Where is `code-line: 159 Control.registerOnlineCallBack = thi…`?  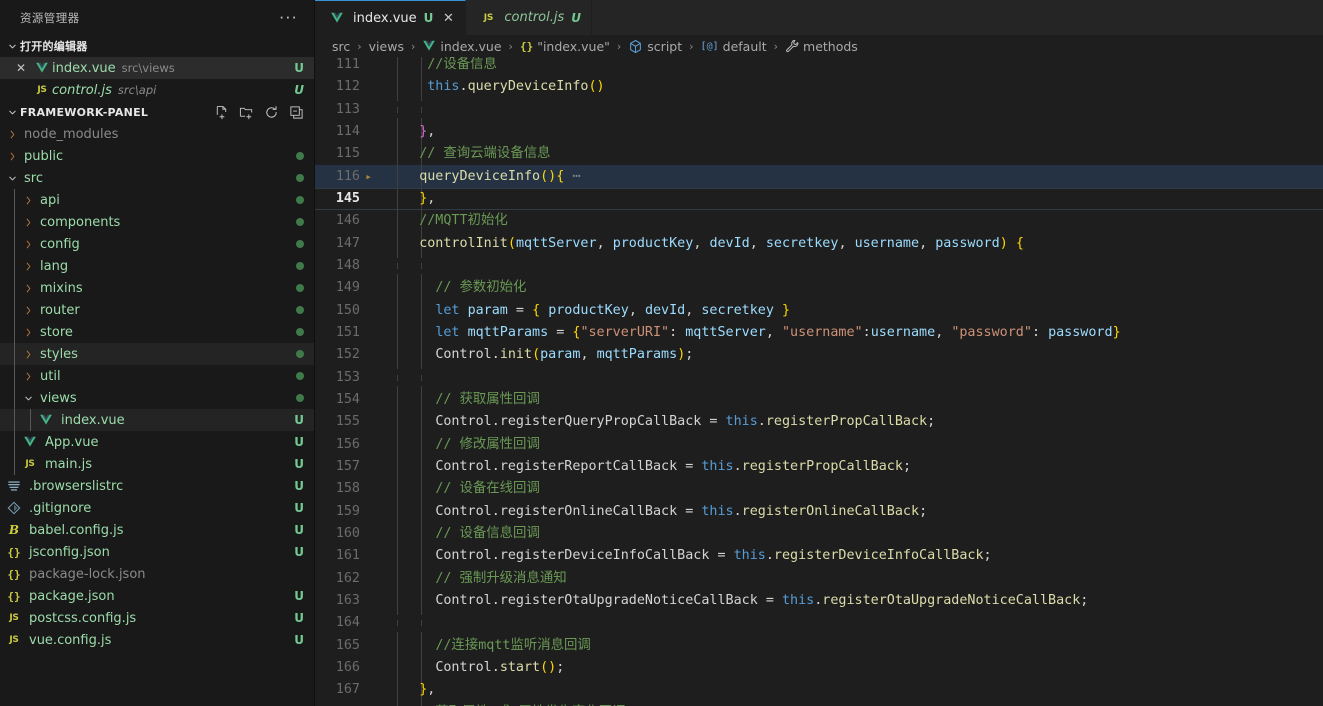 code-line: 159 Control.registerOnlineCallBack = thi… is located at coordinates (819, 511).